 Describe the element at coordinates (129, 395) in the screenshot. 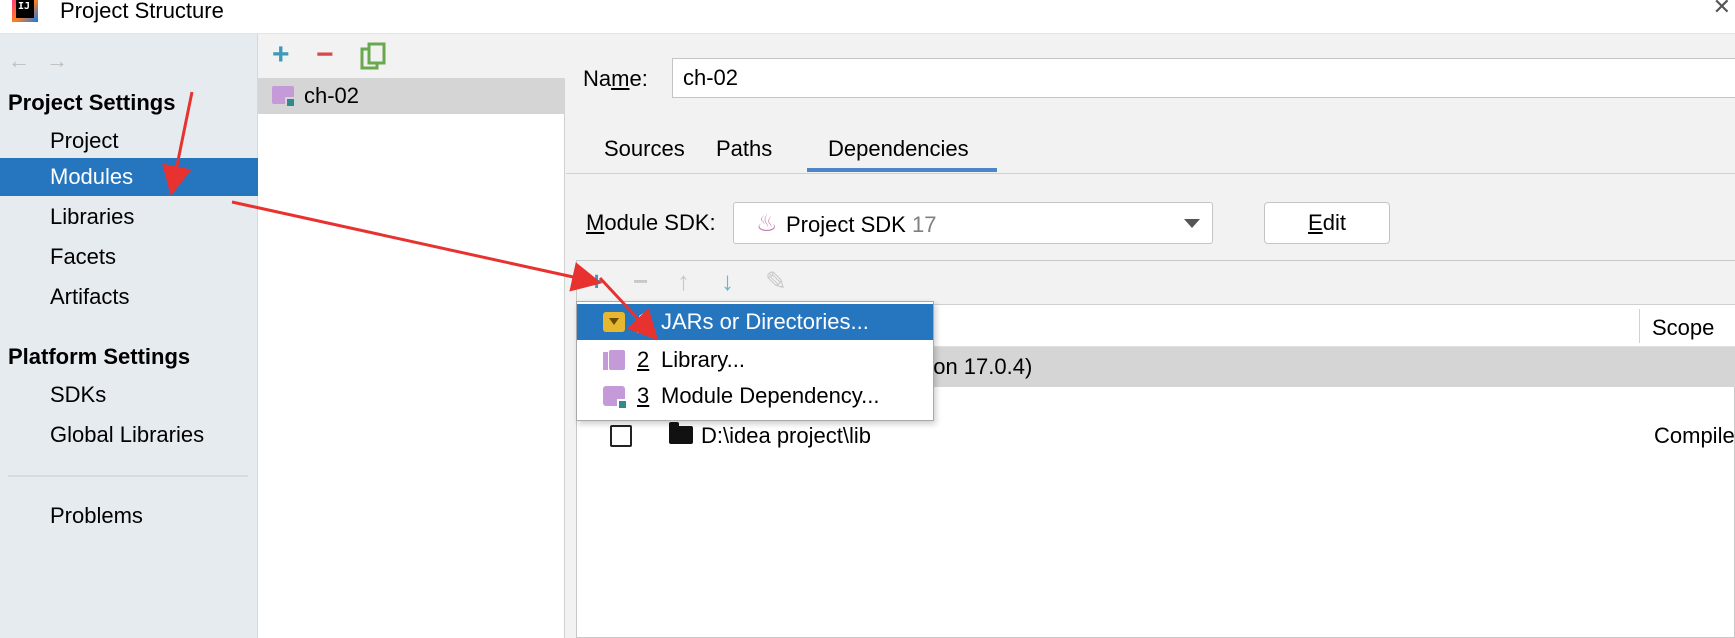

I see `sidebar-item-sdks: SDKs` at that location.